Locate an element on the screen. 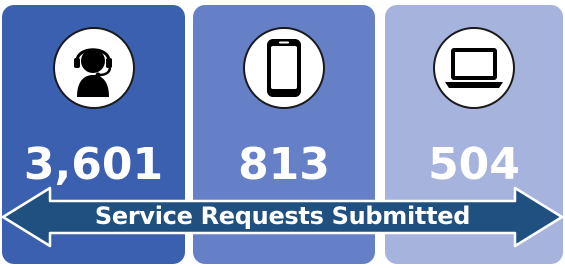 The height and width of the screenshot is (268, 565). banner-label: Service Requests Submitted is located at coordinates (282, 216).